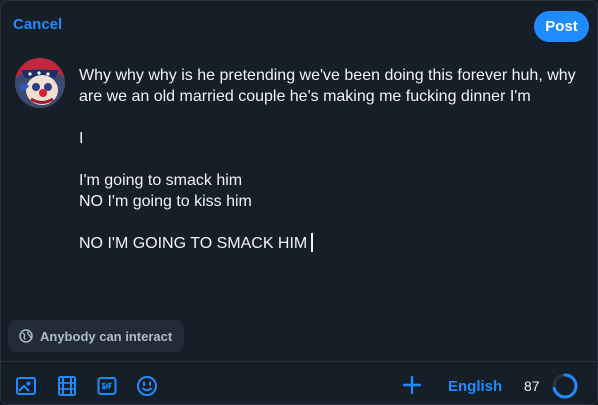 The height and width of the screenshot is (405, 598). I want to click on post-button: Post, so click(561, 26).